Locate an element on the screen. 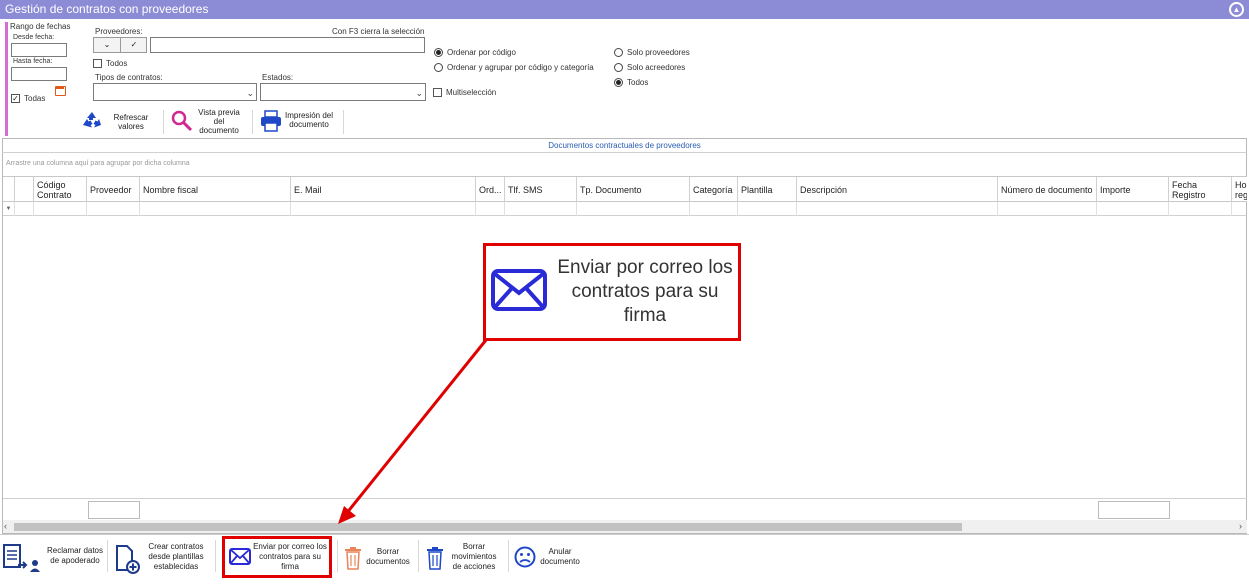 Image resolution: width=1249 pixels, height=586 pixels. amount-summary-cell is located at coordinates (1134, 510).